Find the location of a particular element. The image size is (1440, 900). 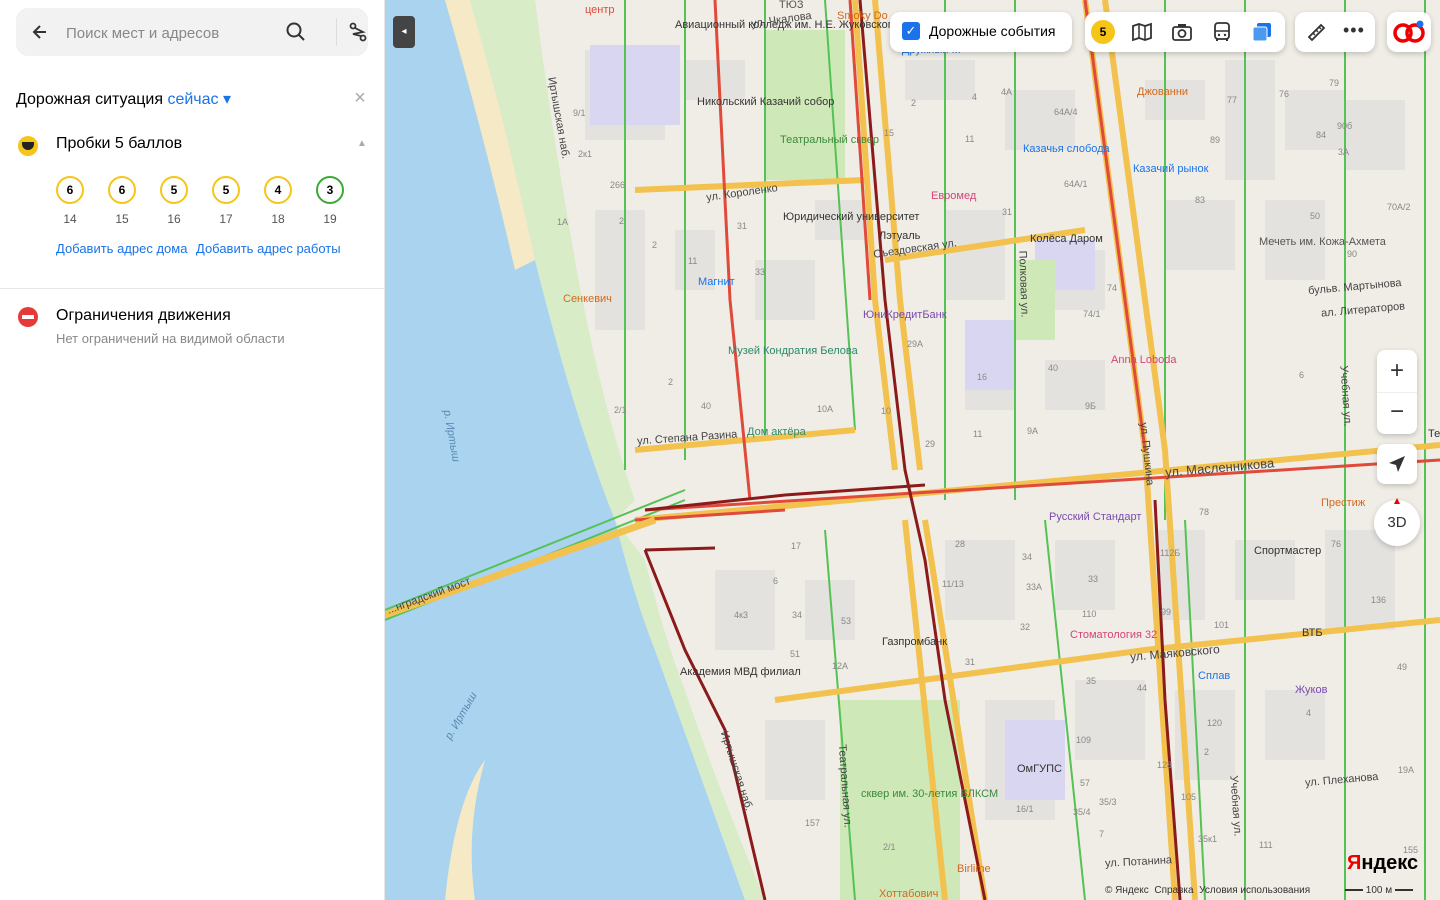

copyright-text: © Яндекс is located at coordinates (1127, 890).